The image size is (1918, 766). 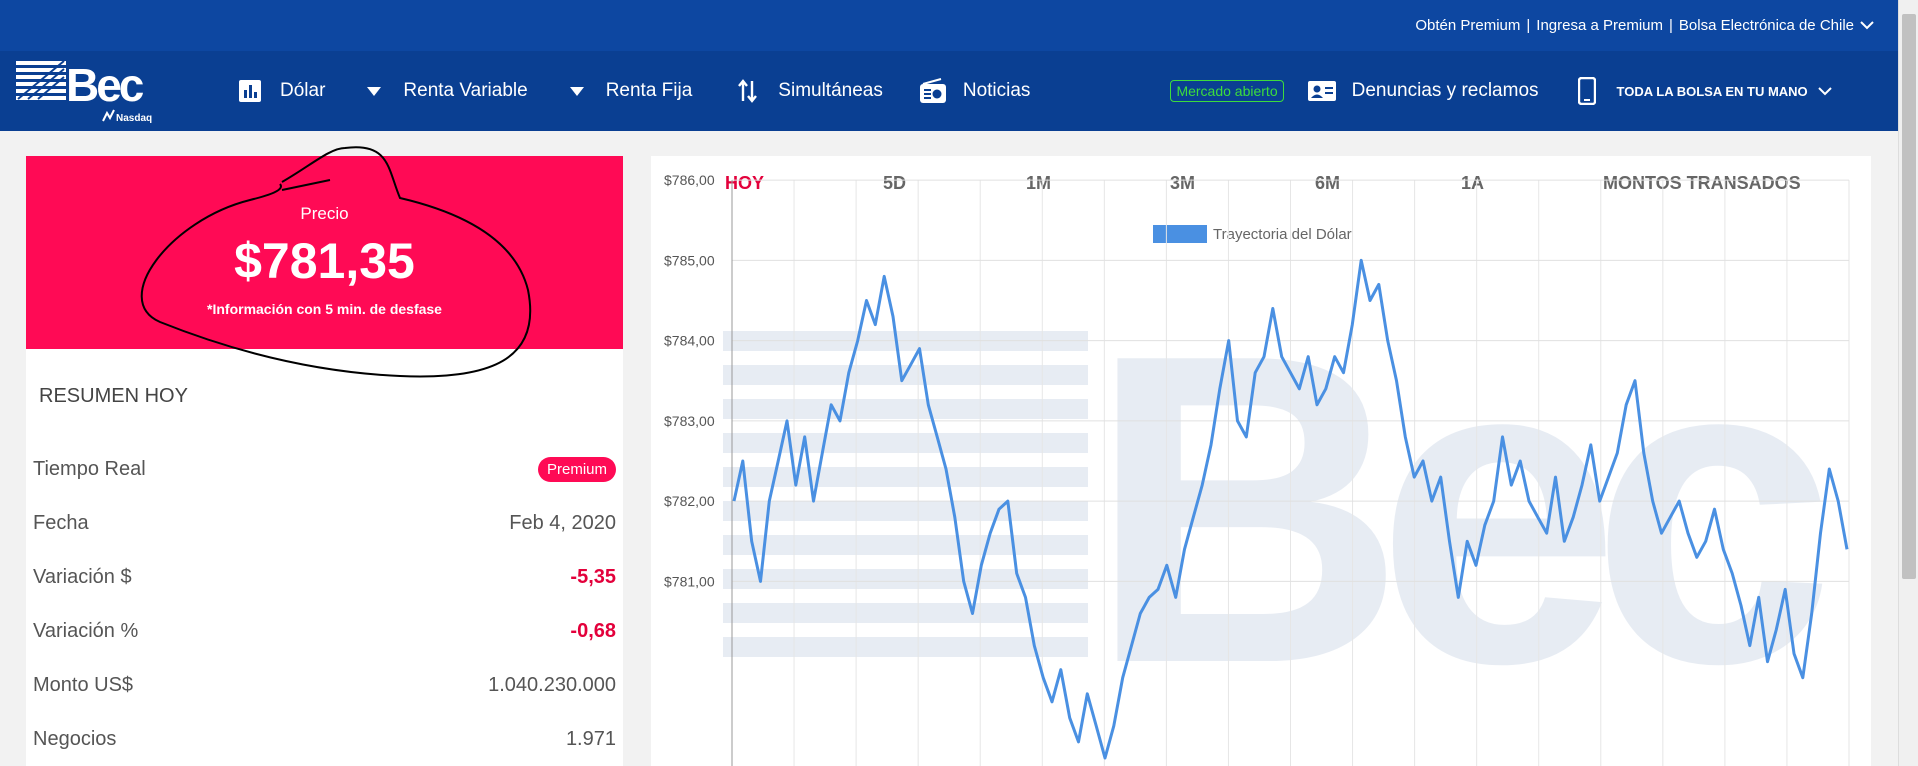 What do you see at coordinates (748, 91) in the screenshot?
I see `swap-arrows-icon` at bounding box center [748, 91].